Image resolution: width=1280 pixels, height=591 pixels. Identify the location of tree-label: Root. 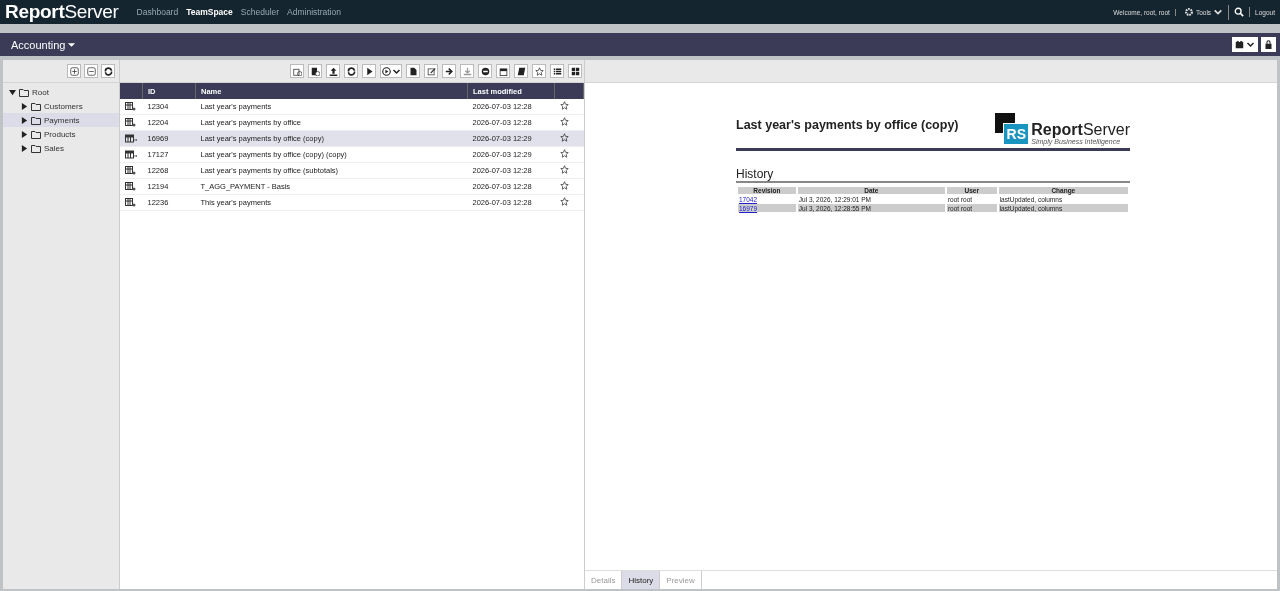
(40, 92).